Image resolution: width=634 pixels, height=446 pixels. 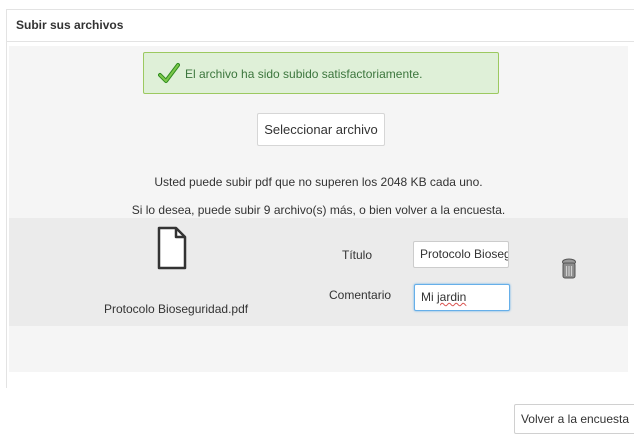 I want to click on comment-text: Mi, so click(x=429, y=297).